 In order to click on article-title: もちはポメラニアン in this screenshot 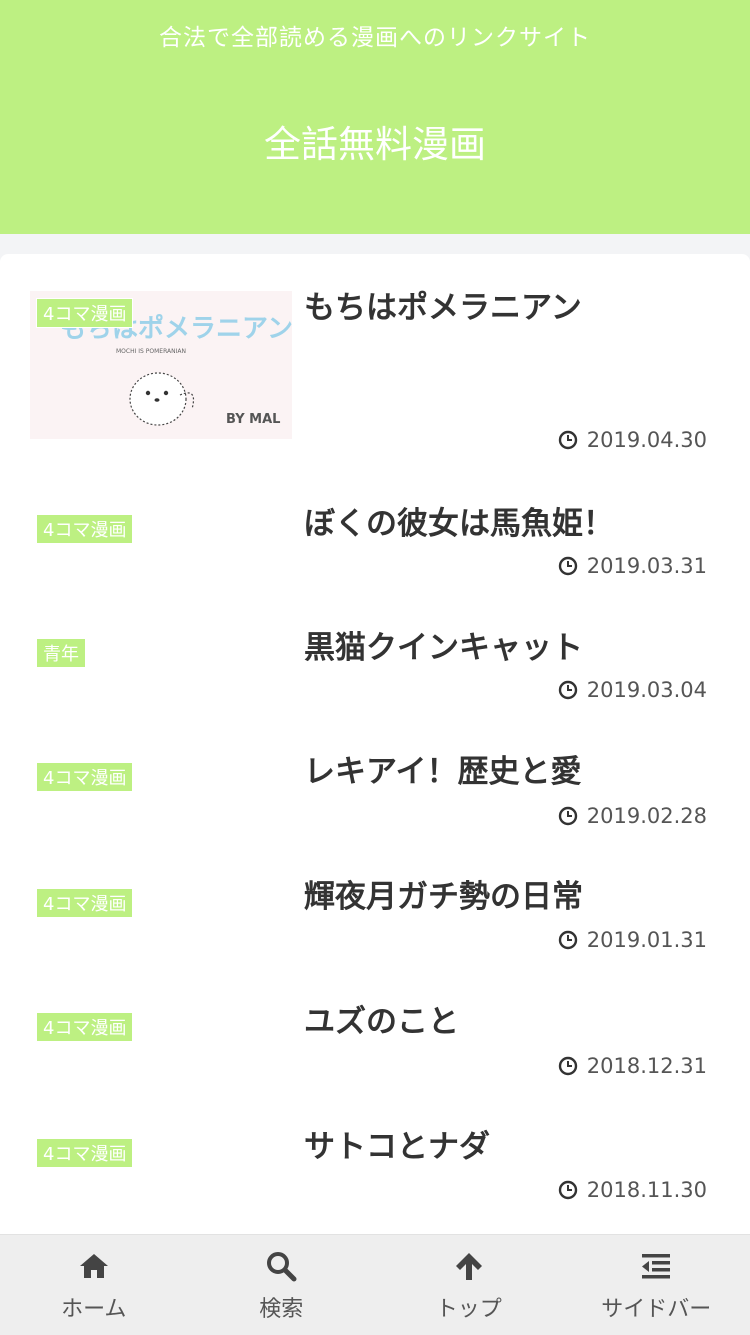, I will do `click(443, 304)`.